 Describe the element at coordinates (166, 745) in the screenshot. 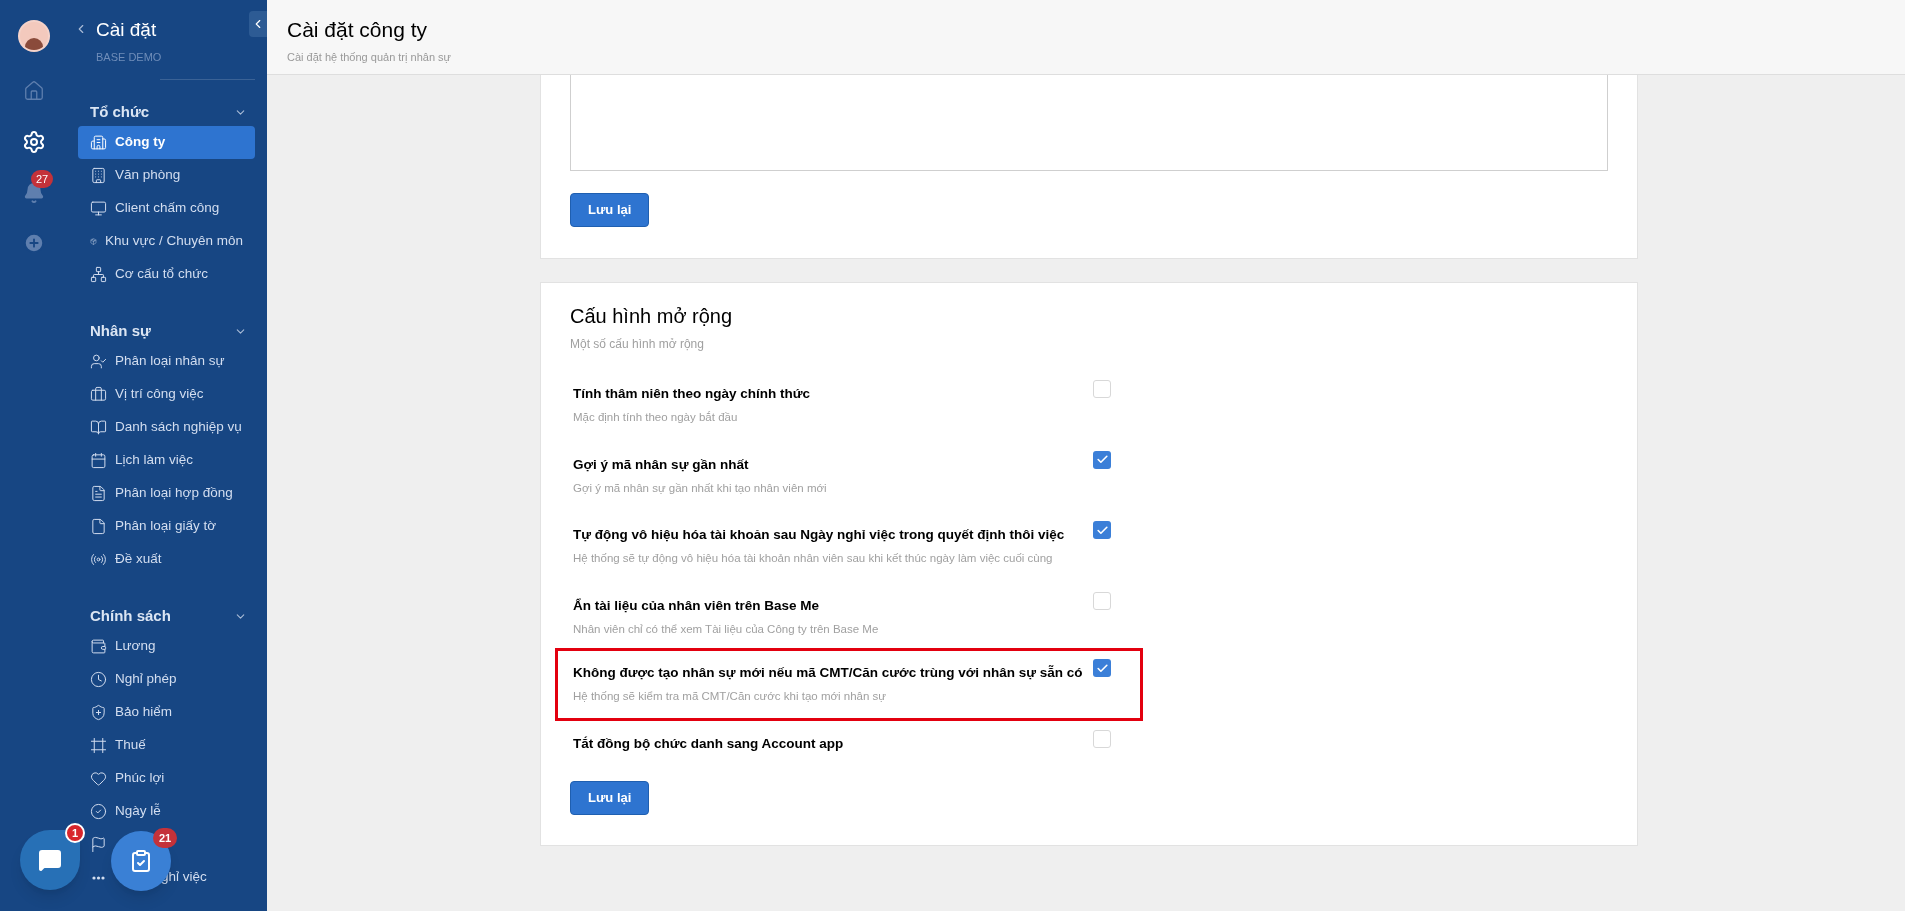

I see `sidebar-item: Thuế` at that location.